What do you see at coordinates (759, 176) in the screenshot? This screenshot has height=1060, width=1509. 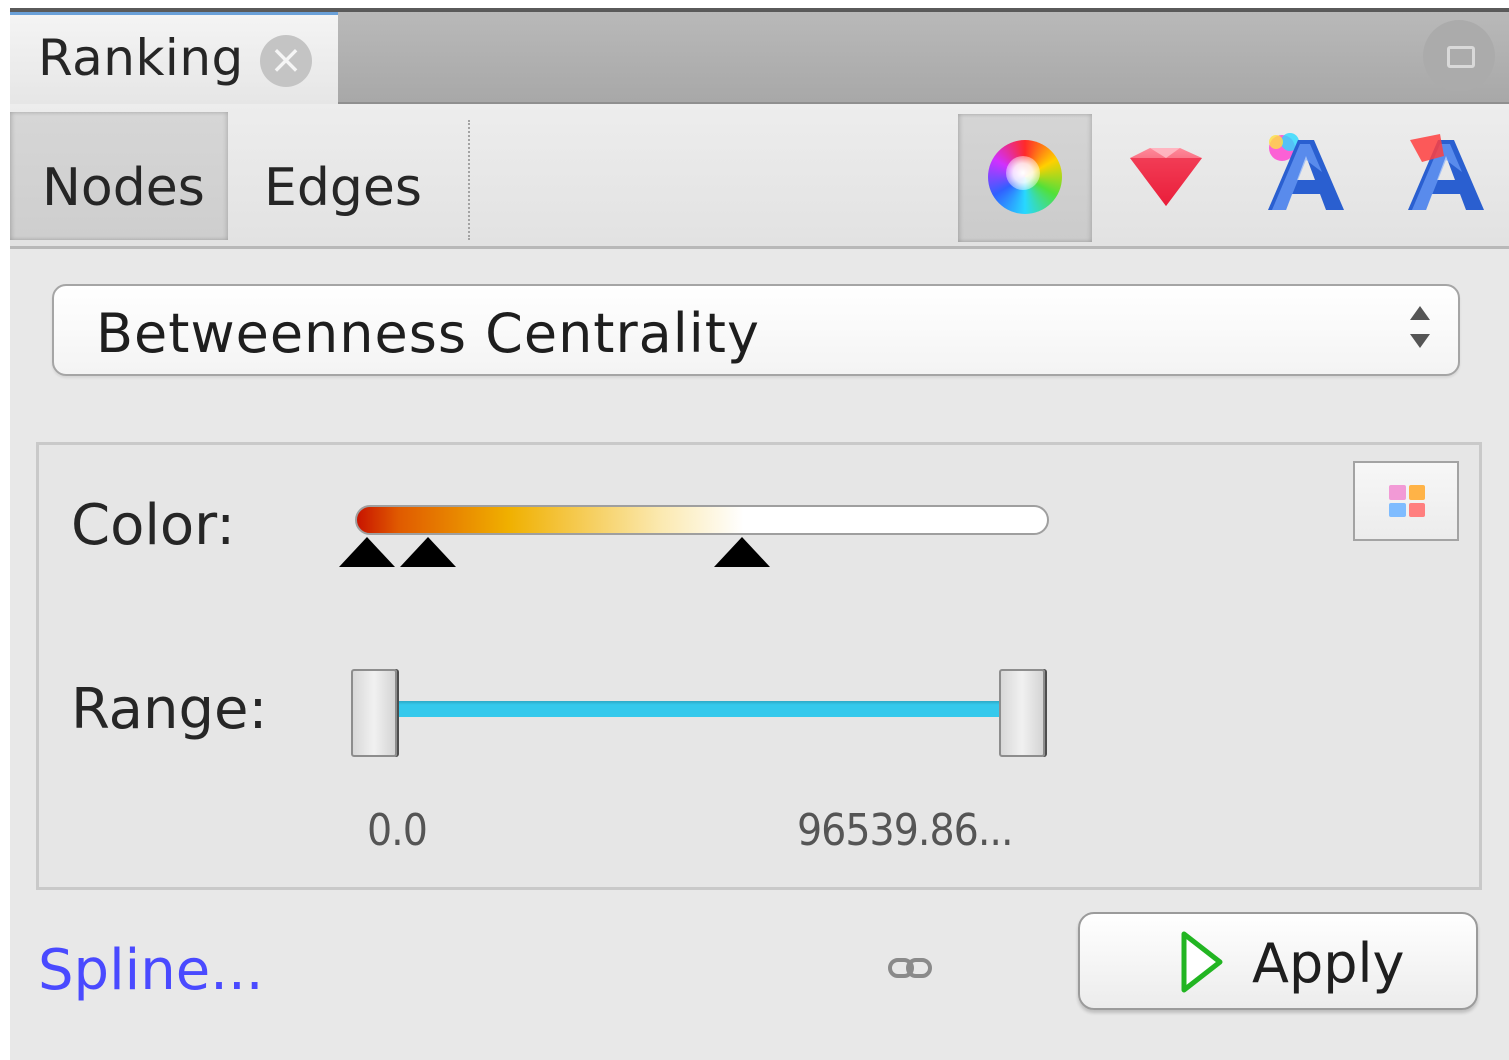 I see `ranking-toolbar: Nodes Edges` at bounding box center [759, 176].